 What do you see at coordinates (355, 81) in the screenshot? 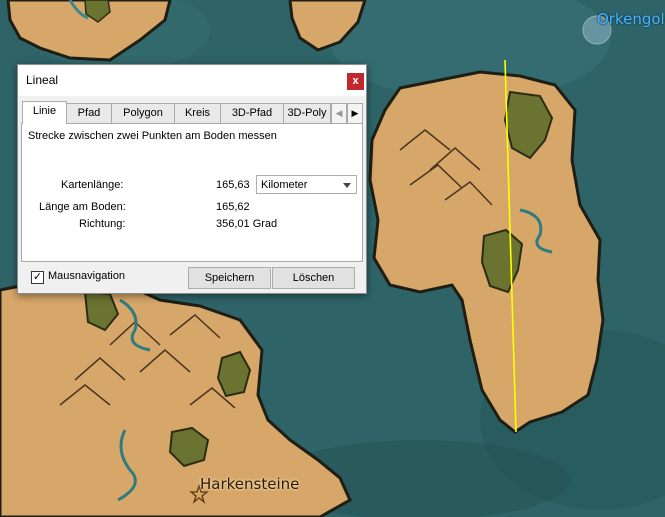
I see `close-button: x` at bounding box center [355, 81].